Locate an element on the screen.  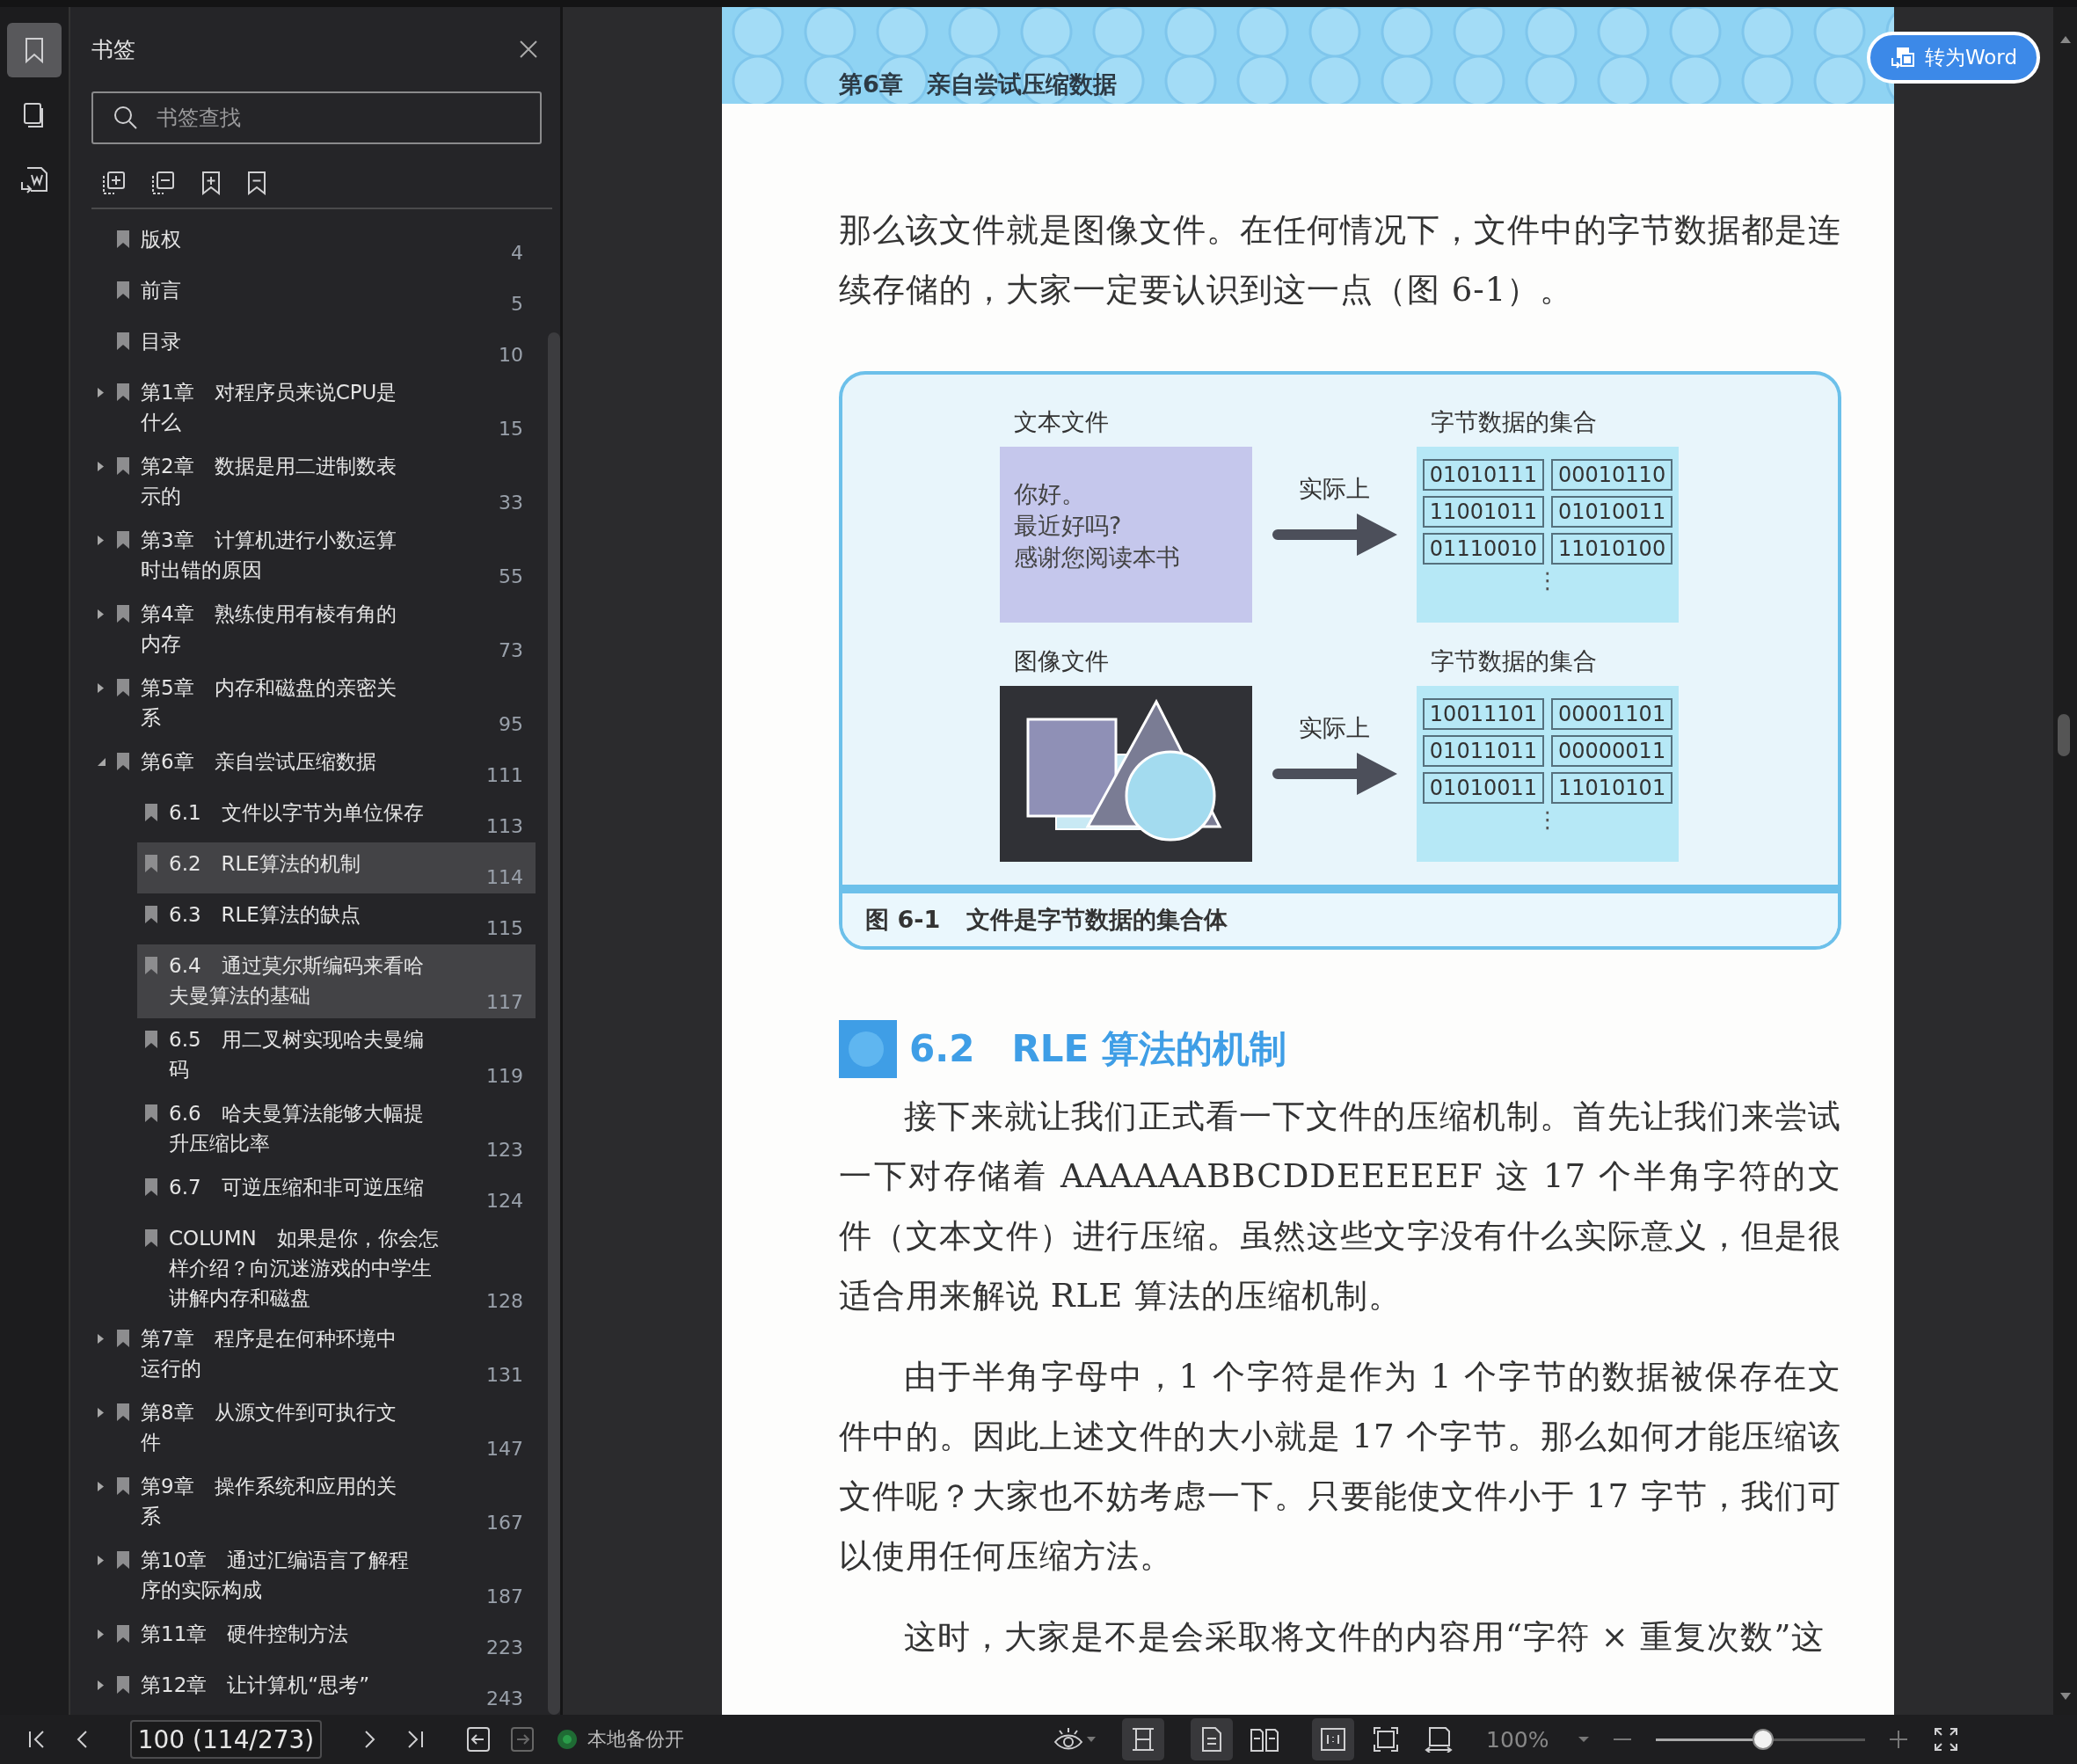
figure-caption: 文件是字节数据的集合体 is located at coordinates (1097, 920).